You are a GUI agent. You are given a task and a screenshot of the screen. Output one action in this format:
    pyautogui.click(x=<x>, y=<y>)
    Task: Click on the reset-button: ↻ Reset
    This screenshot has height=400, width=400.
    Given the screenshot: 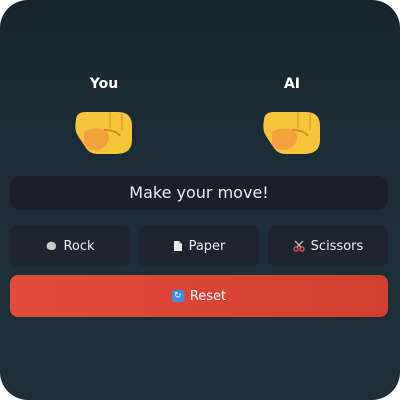 What is the action you would take?
    pyautogui.click(x=199, y=296)
    